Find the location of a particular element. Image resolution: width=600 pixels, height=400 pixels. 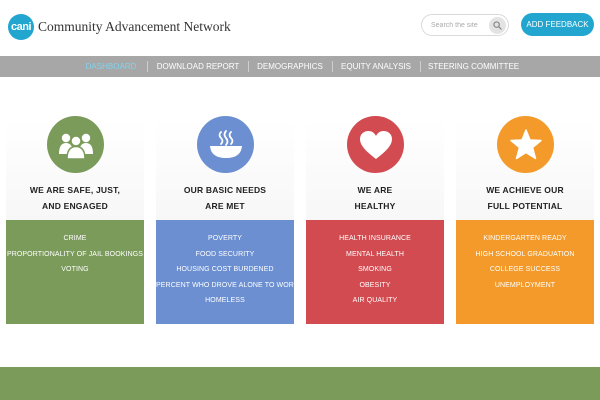

goal-title: OUR BASIC NEEDS ARE MET is located at coordinates (225, 198).